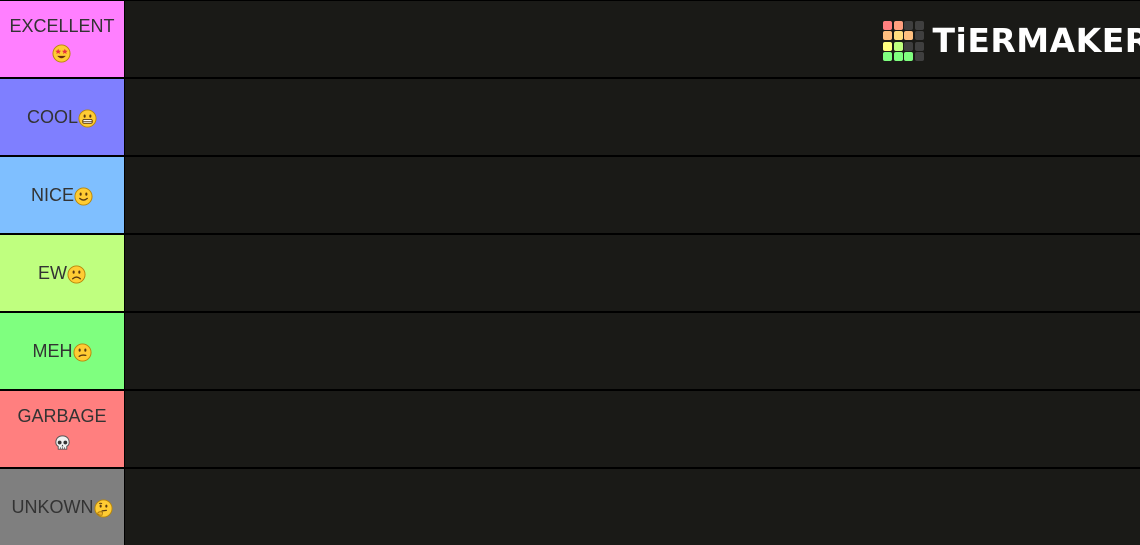 This screenshot has height=545, width=1140. What do you see at coordinates (62, 442) in the screenshot?
I see `skull-icon` at bounding box center [62, 442].